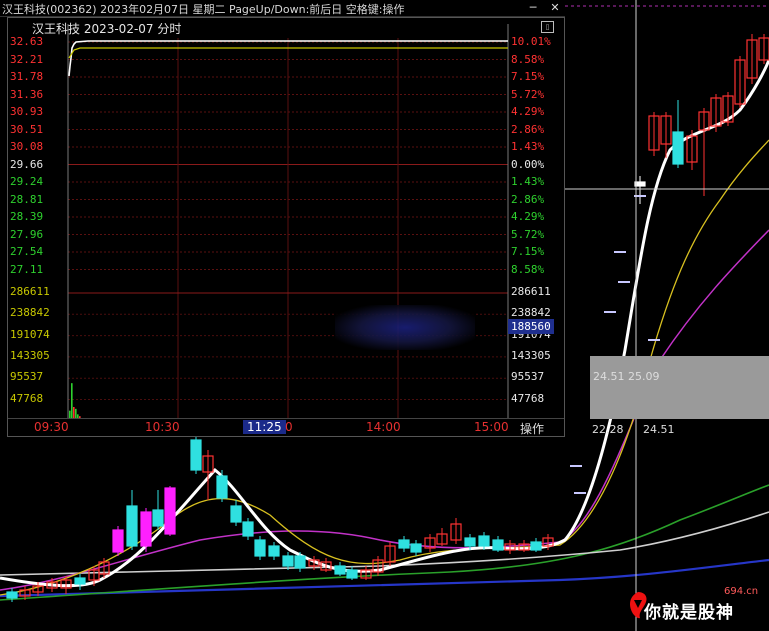 This screenshot has width=769, height=631. Describe the element at coordinates (27, 41) in the screenshot. I see `price-label: 32.63` at that location.